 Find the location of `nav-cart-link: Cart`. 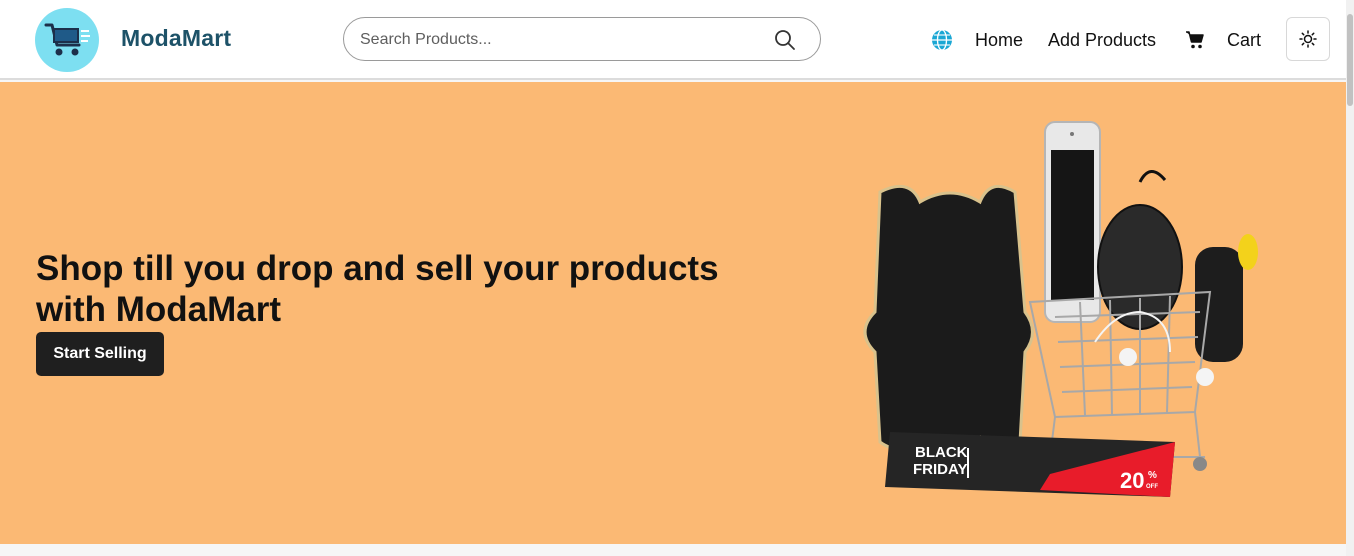

nav-cart-link: Cart is located at coordinates (1244, 40).